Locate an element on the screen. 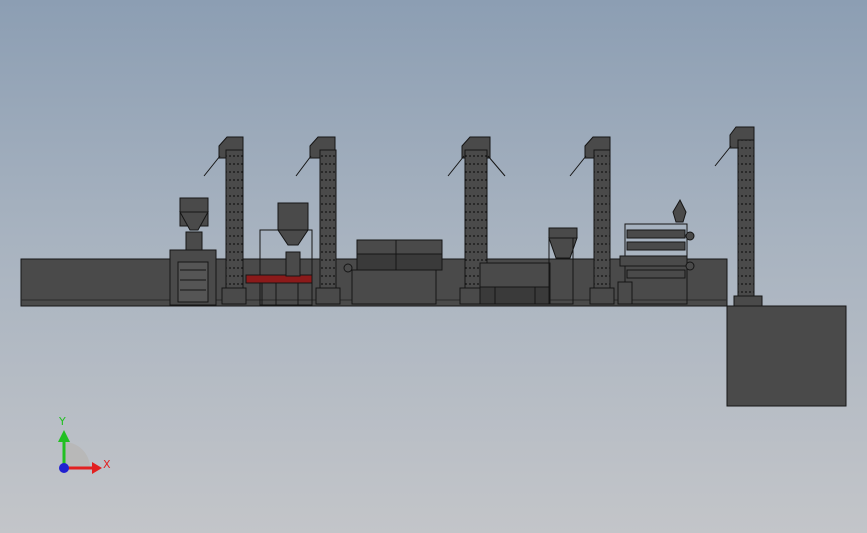  grader is located at coordinates (515, 283).